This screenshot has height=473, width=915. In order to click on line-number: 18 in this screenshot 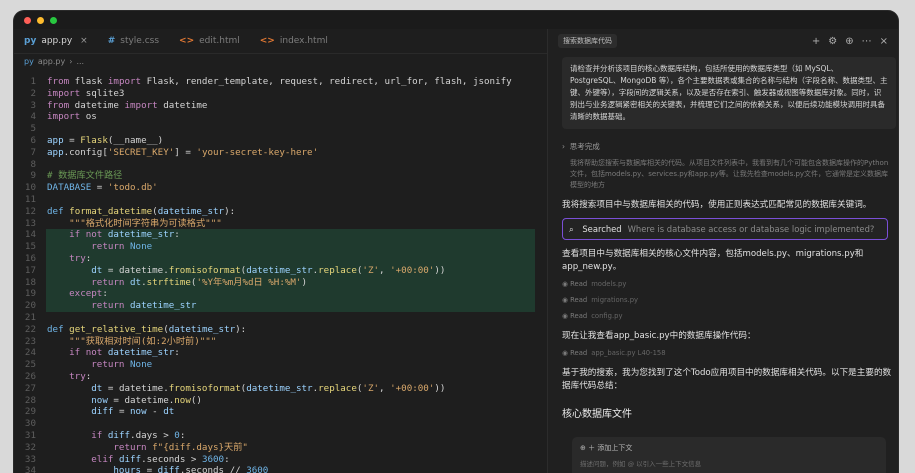, I will do `click(30, 282)`.